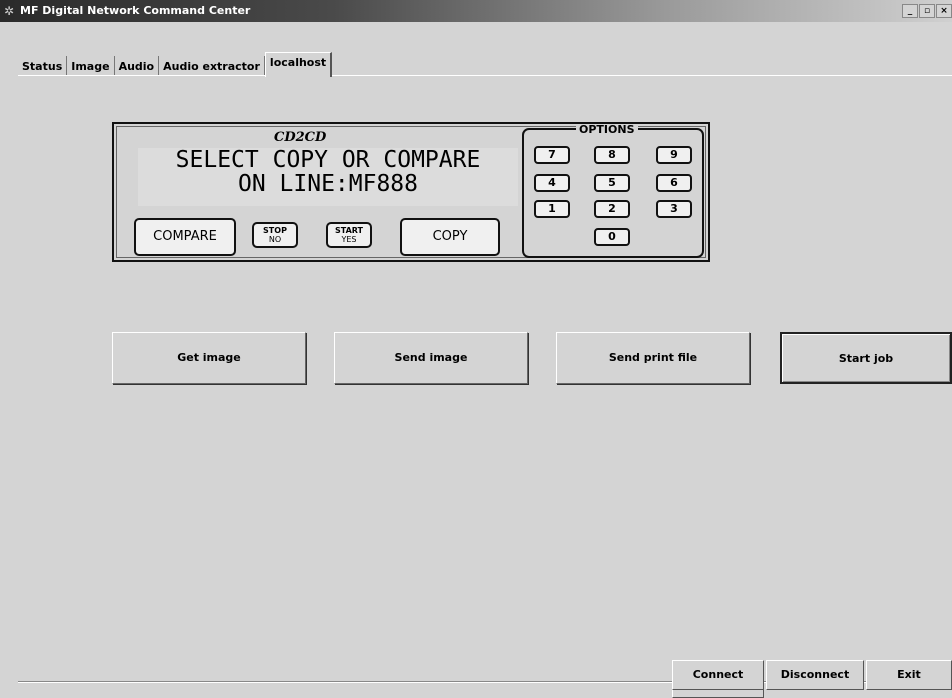 The image size is (952, 698). I want to click on device-logo: CD2CD, so click(300, 137).